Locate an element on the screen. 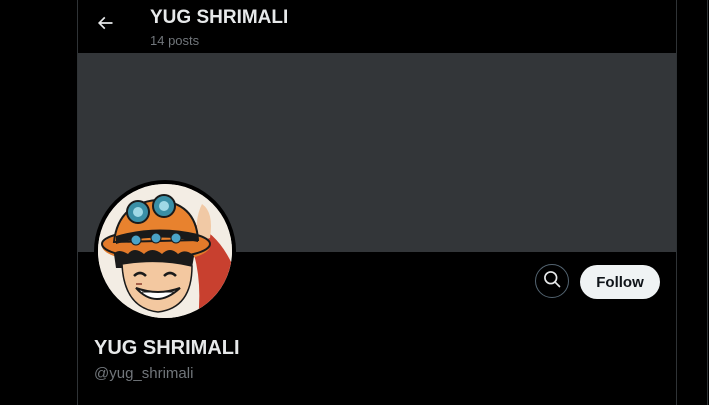 The image size is (709, 405). posts-count: 14 posts is located at coordinates (175, 40).